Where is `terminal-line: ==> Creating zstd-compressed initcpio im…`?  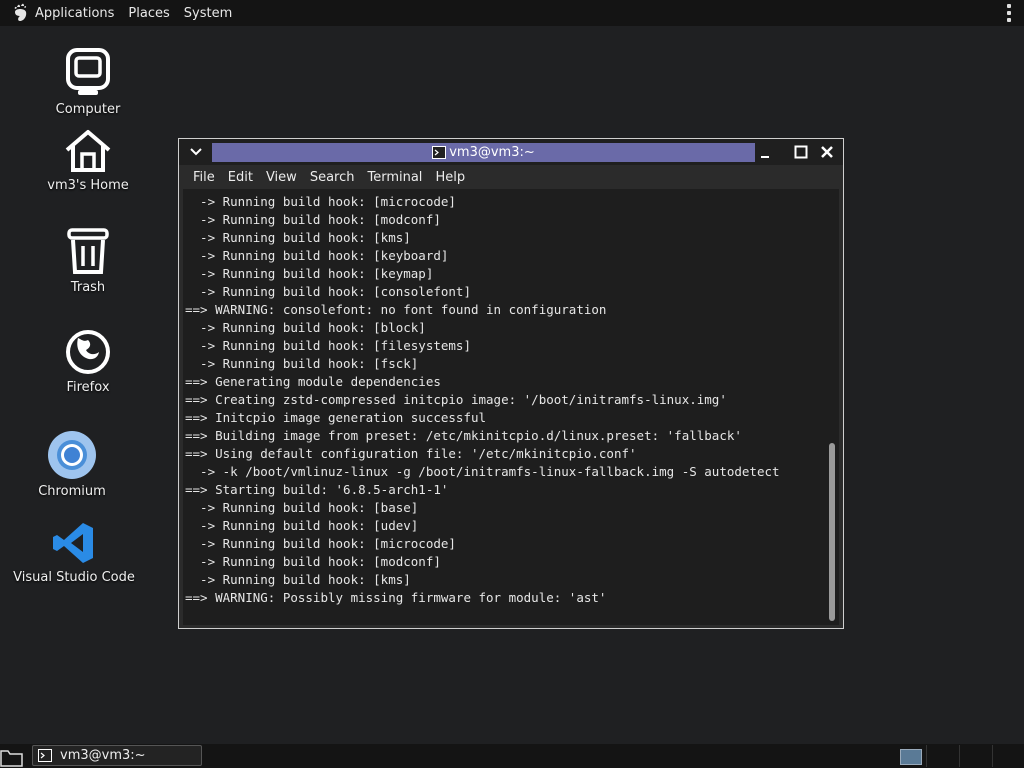
terminal-line: ==> Creating zstd-compressed initcpio im… is located at coordinates (456, 399).